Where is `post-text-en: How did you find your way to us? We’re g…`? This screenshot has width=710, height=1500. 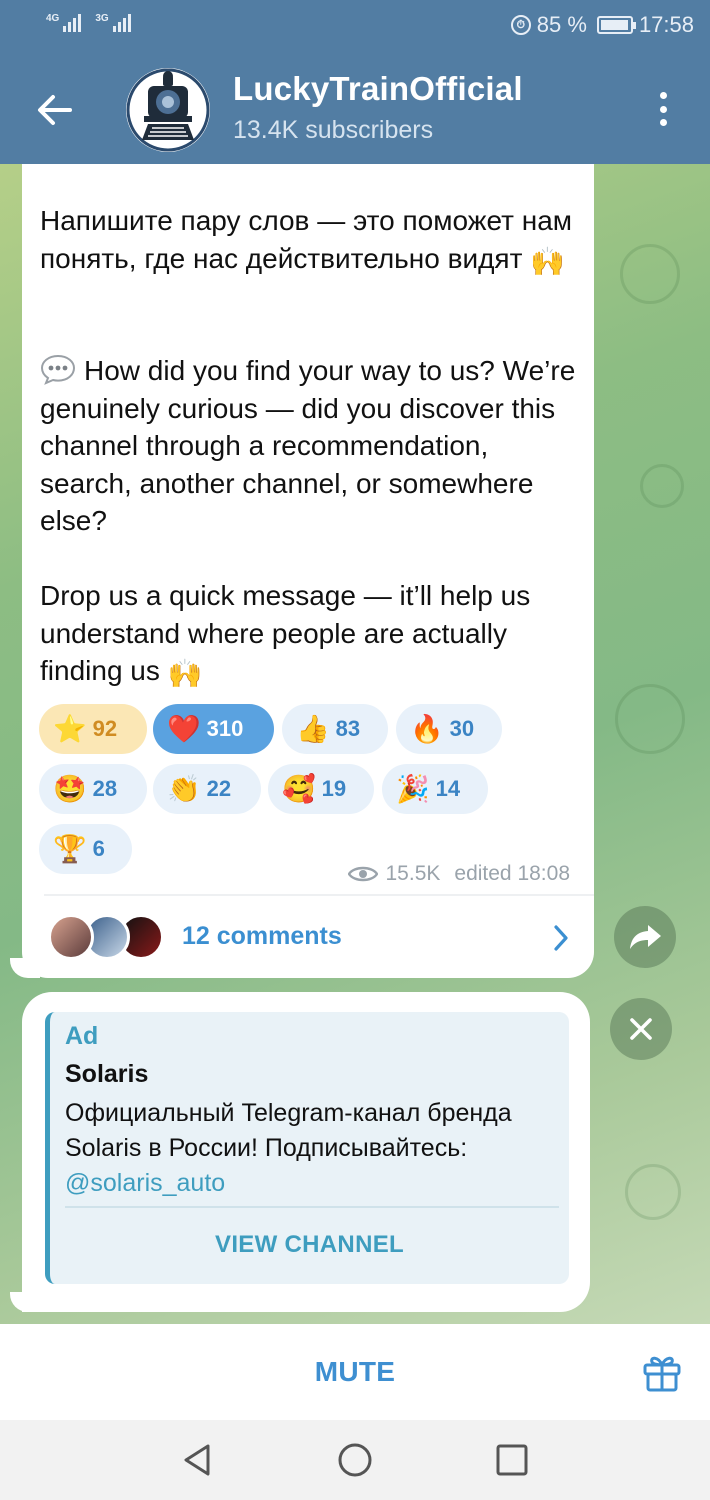
post-text-en: How did you find your way to us? We’re g… is located at coordinates (310, 446).